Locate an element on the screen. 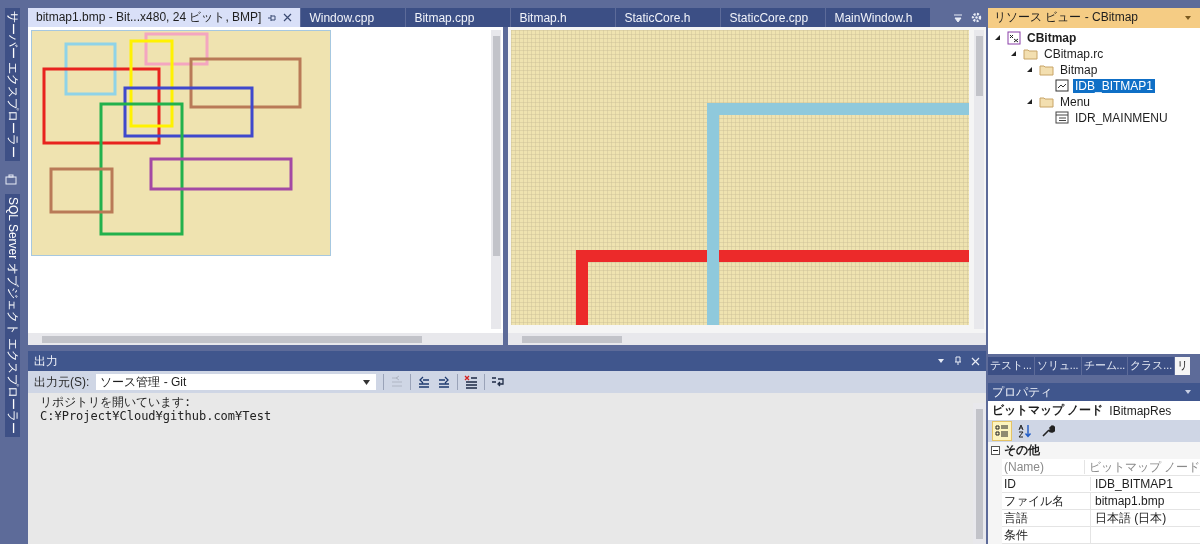  image-icon is located at coordinates (1062, 86).